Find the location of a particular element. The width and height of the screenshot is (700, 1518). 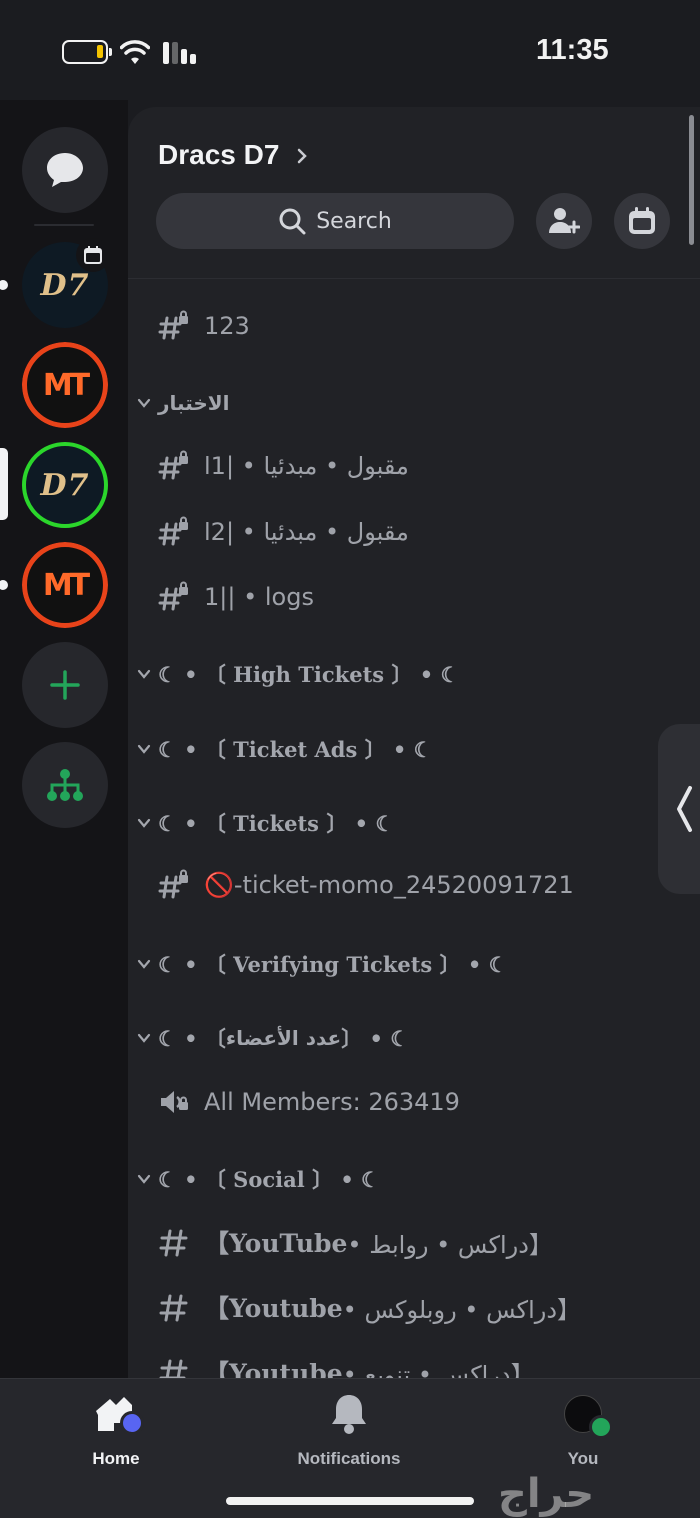

channel-name: 123 is located at coordinates (227, 326).